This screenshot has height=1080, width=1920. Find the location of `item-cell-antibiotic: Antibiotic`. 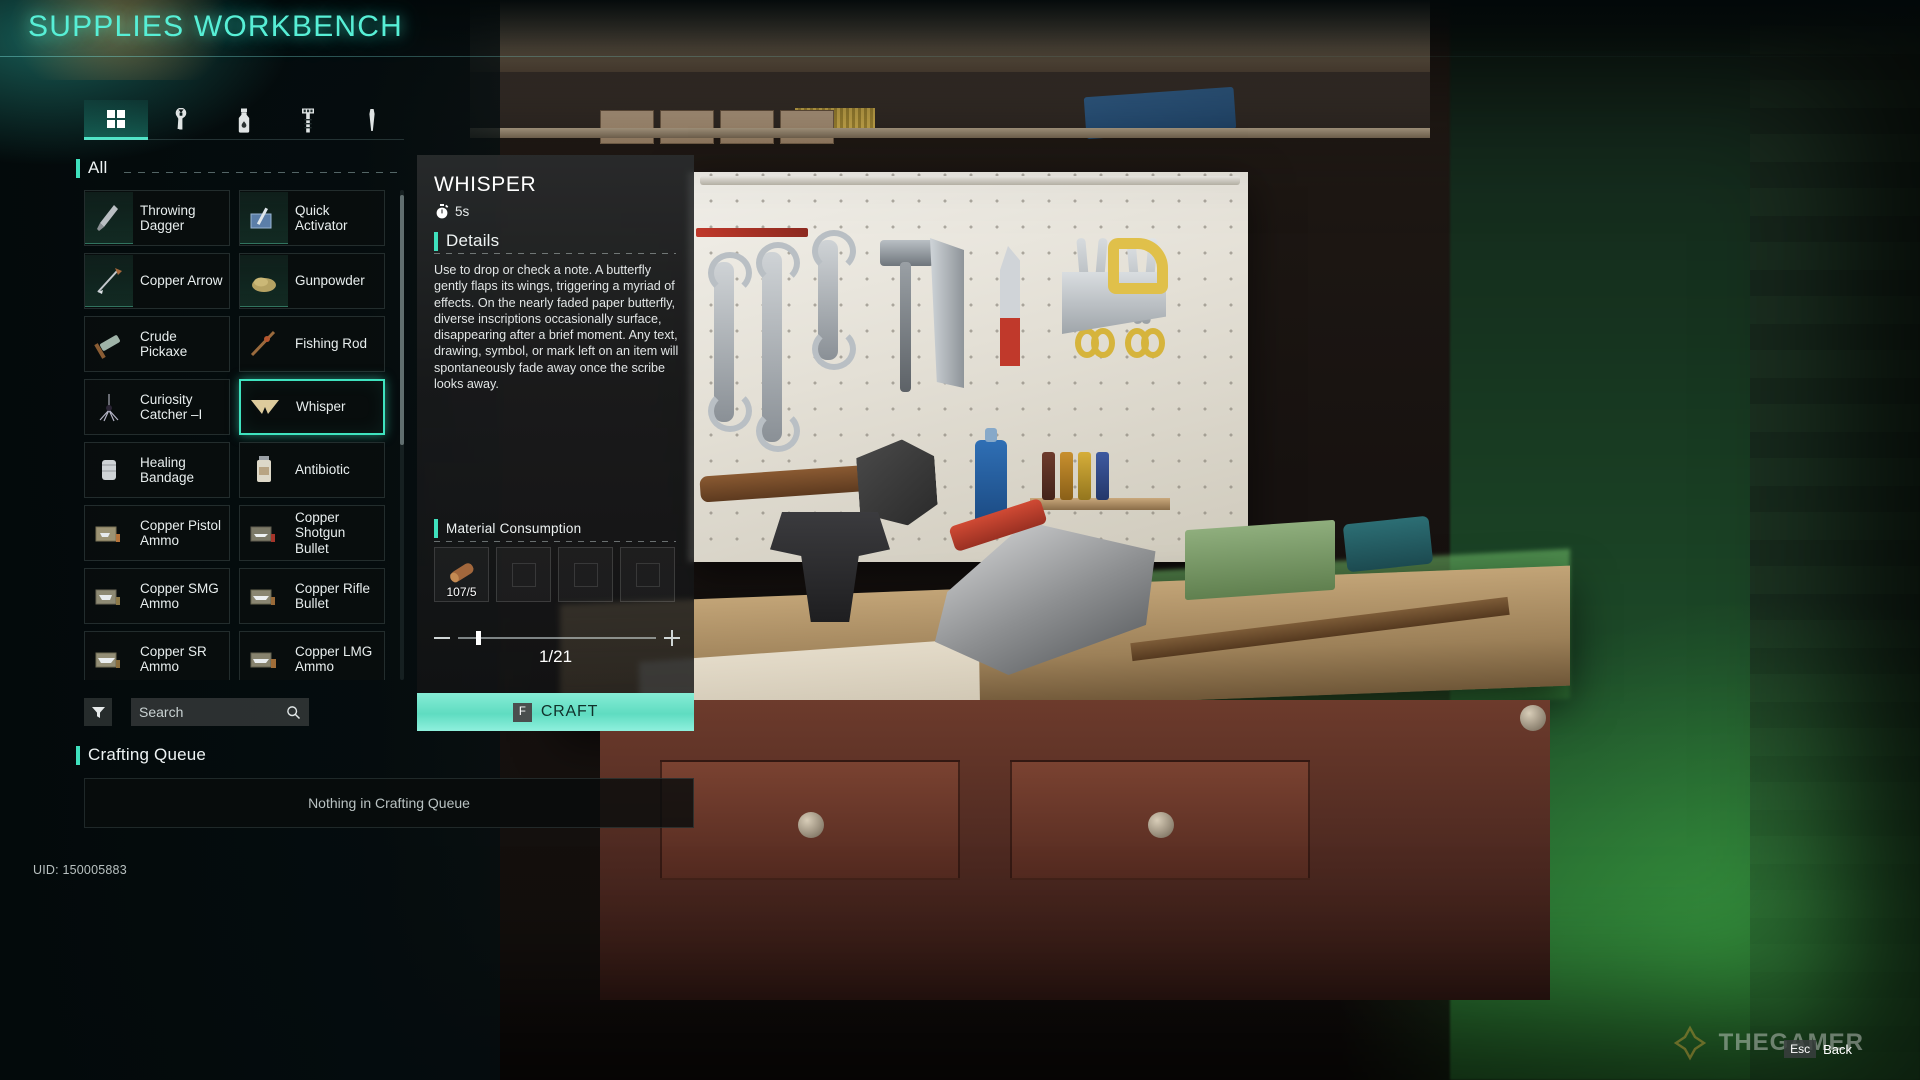

item-cell-antibiotic: Antibiotic is located at coordinates (312, 470).